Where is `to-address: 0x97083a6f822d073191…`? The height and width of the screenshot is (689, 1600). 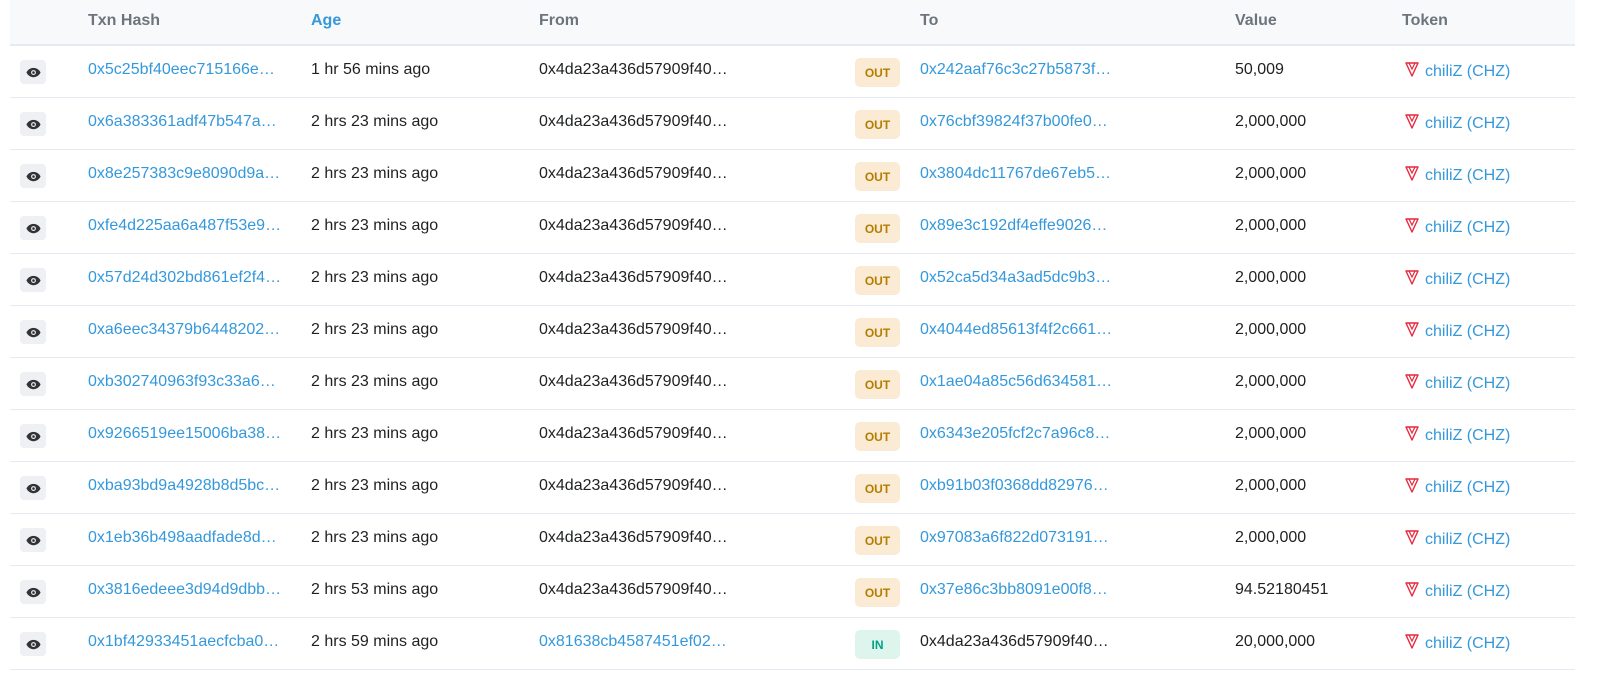
to-address: 0x97083a6f822d073191… is located at coordinates (1014, 538).